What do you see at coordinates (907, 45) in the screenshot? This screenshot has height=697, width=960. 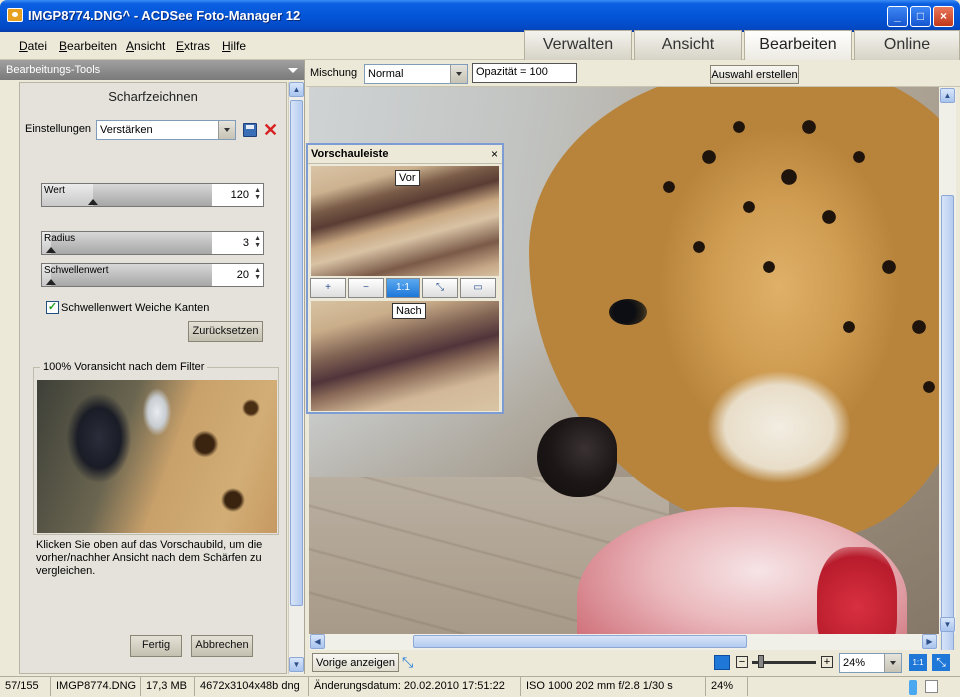 I see `tab-online: Online` at bounding box center [907, 45].